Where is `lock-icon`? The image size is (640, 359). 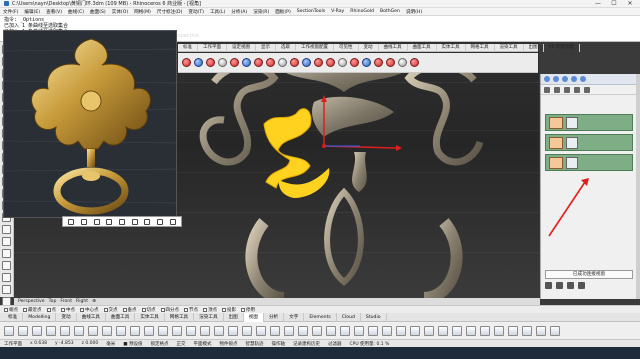
lock-icon is located at coordinates (577, 89).